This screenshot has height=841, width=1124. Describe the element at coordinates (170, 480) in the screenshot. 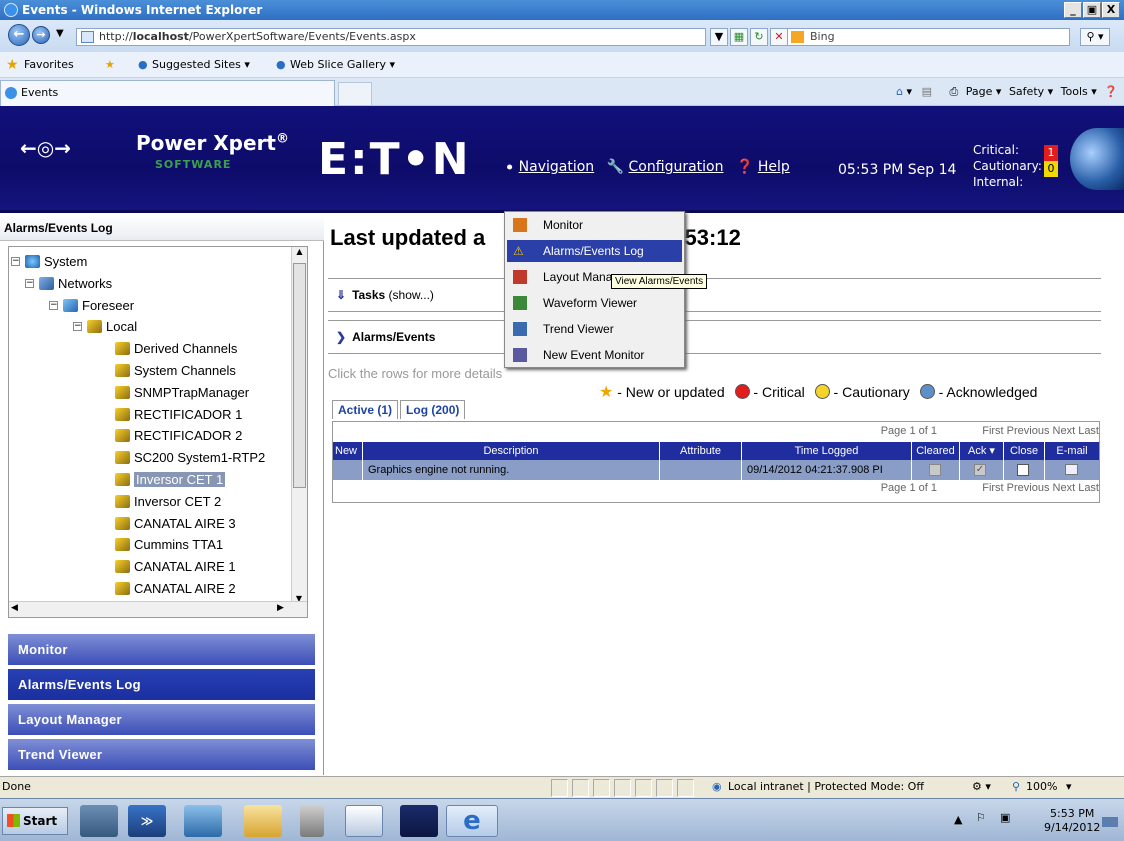

I see `tree-node: Inversor CET 1` at that location.